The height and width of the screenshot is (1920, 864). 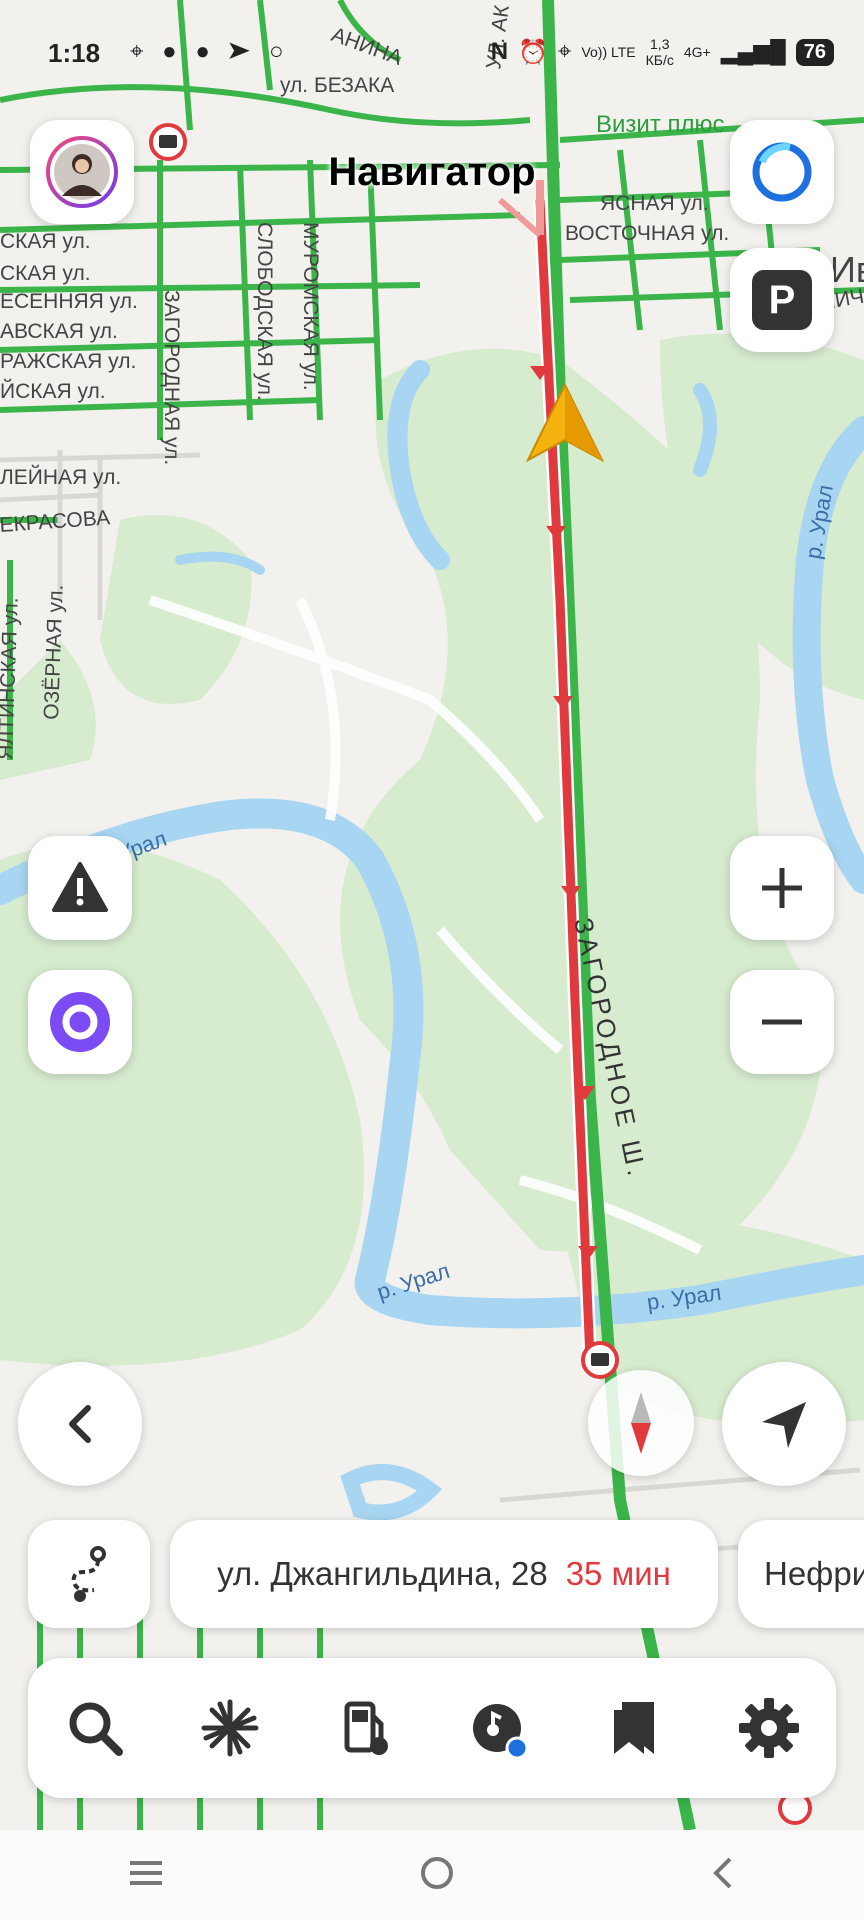 I want to click on back-chevron-icon, so click(x=722, y=1872).